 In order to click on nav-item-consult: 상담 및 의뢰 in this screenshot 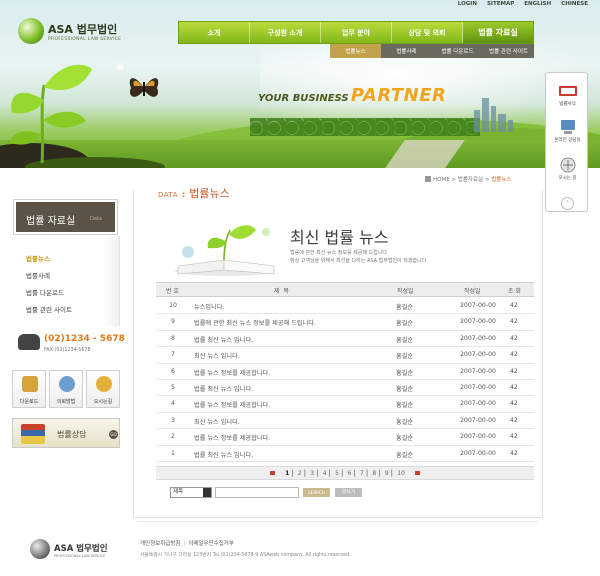, I will do `click(427, 32)`.